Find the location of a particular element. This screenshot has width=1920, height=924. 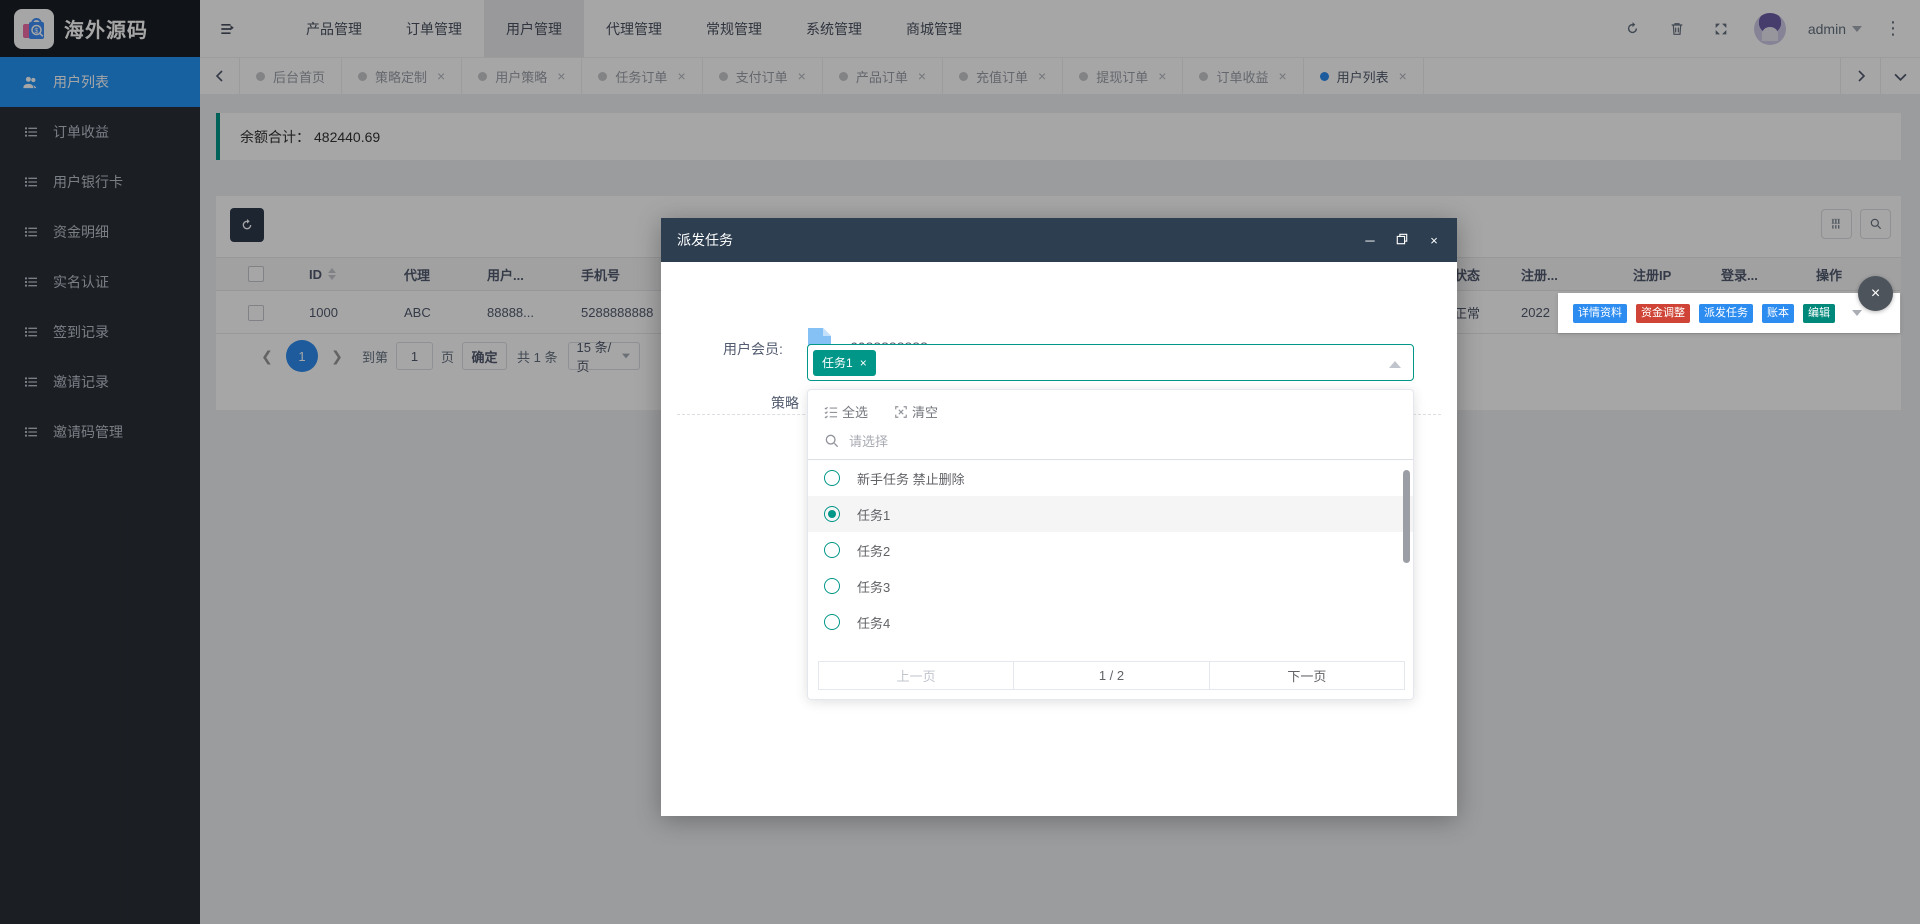

dispatch-task-button: 派发任务 is located at coordinates (1726, 313).